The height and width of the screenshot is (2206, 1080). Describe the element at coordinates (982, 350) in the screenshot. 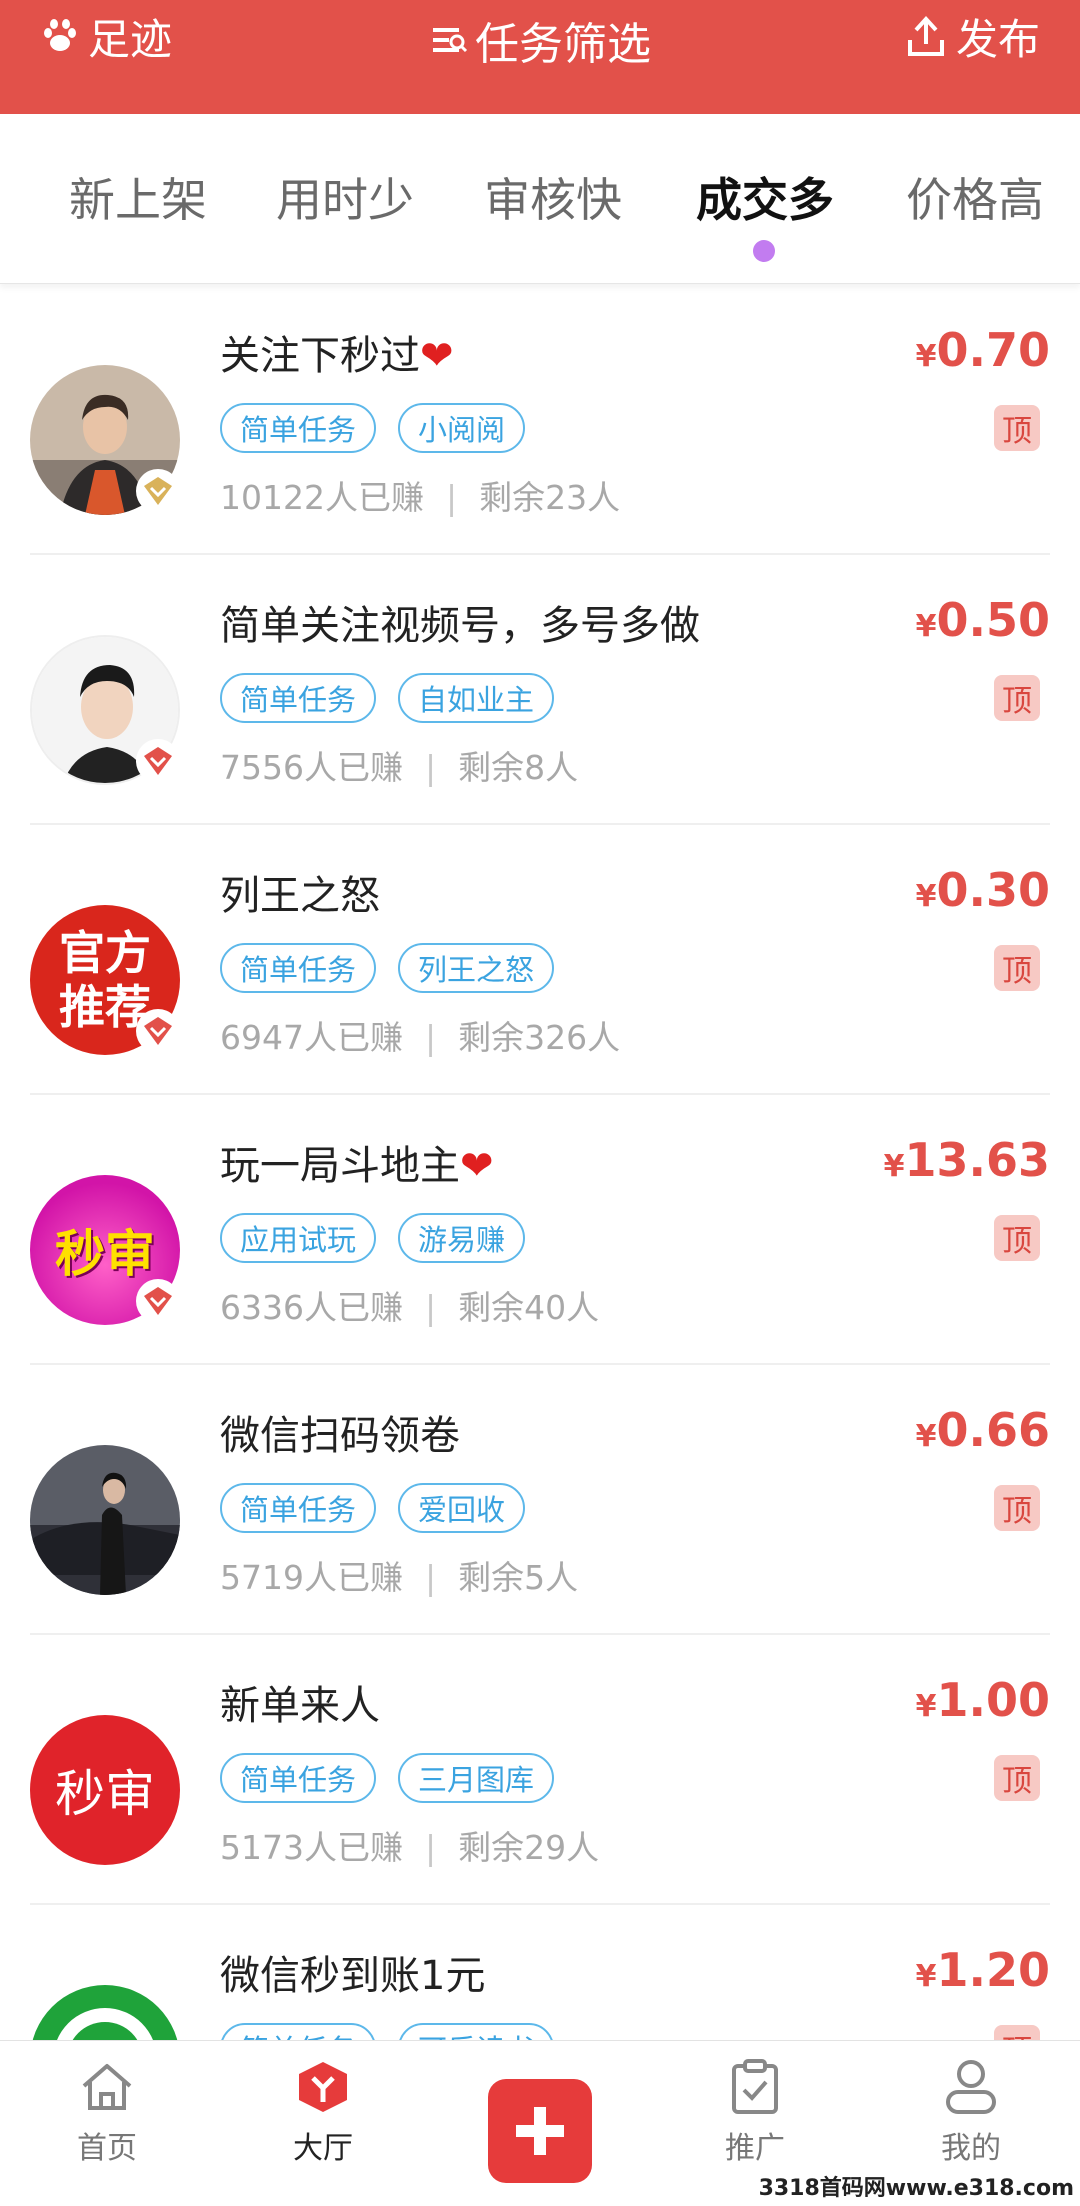

I see `task-price: ¥0.70` at that location.